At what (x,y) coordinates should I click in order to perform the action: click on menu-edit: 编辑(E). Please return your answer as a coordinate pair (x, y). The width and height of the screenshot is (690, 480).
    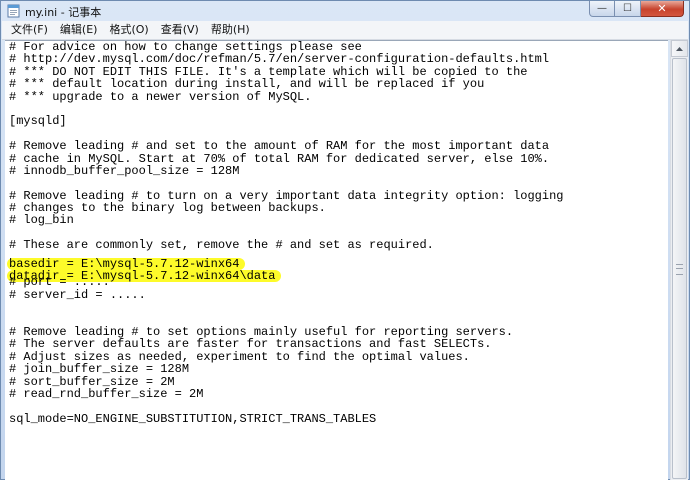
    Looking at the image, I should click on (79, 30).